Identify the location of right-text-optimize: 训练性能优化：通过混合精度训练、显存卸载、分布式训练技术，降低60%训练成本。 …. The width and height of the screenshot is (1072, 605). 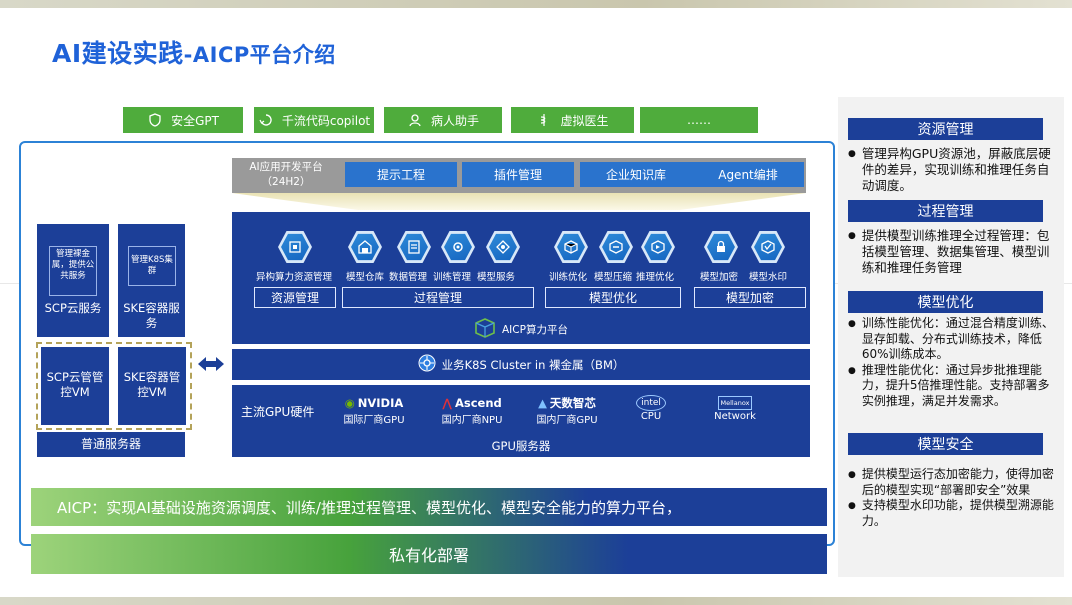
(953, 362).